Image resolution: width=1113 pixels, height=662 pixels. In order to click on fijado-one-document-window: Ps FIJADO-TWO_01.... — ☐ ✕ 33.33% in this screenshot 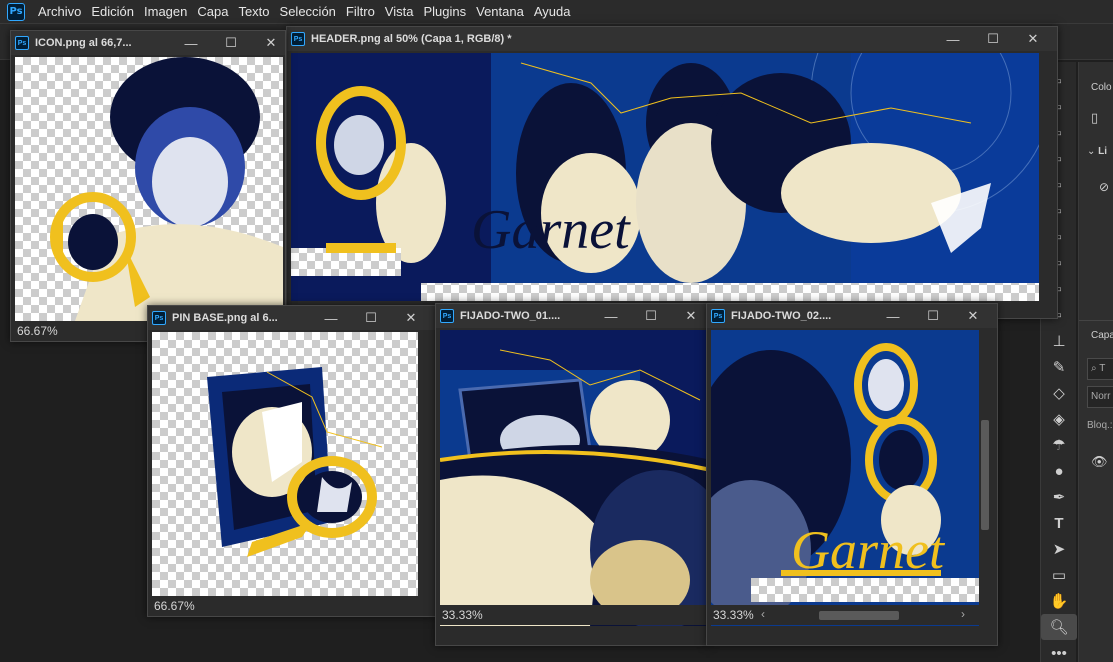, I will do `click(572, 474)`.